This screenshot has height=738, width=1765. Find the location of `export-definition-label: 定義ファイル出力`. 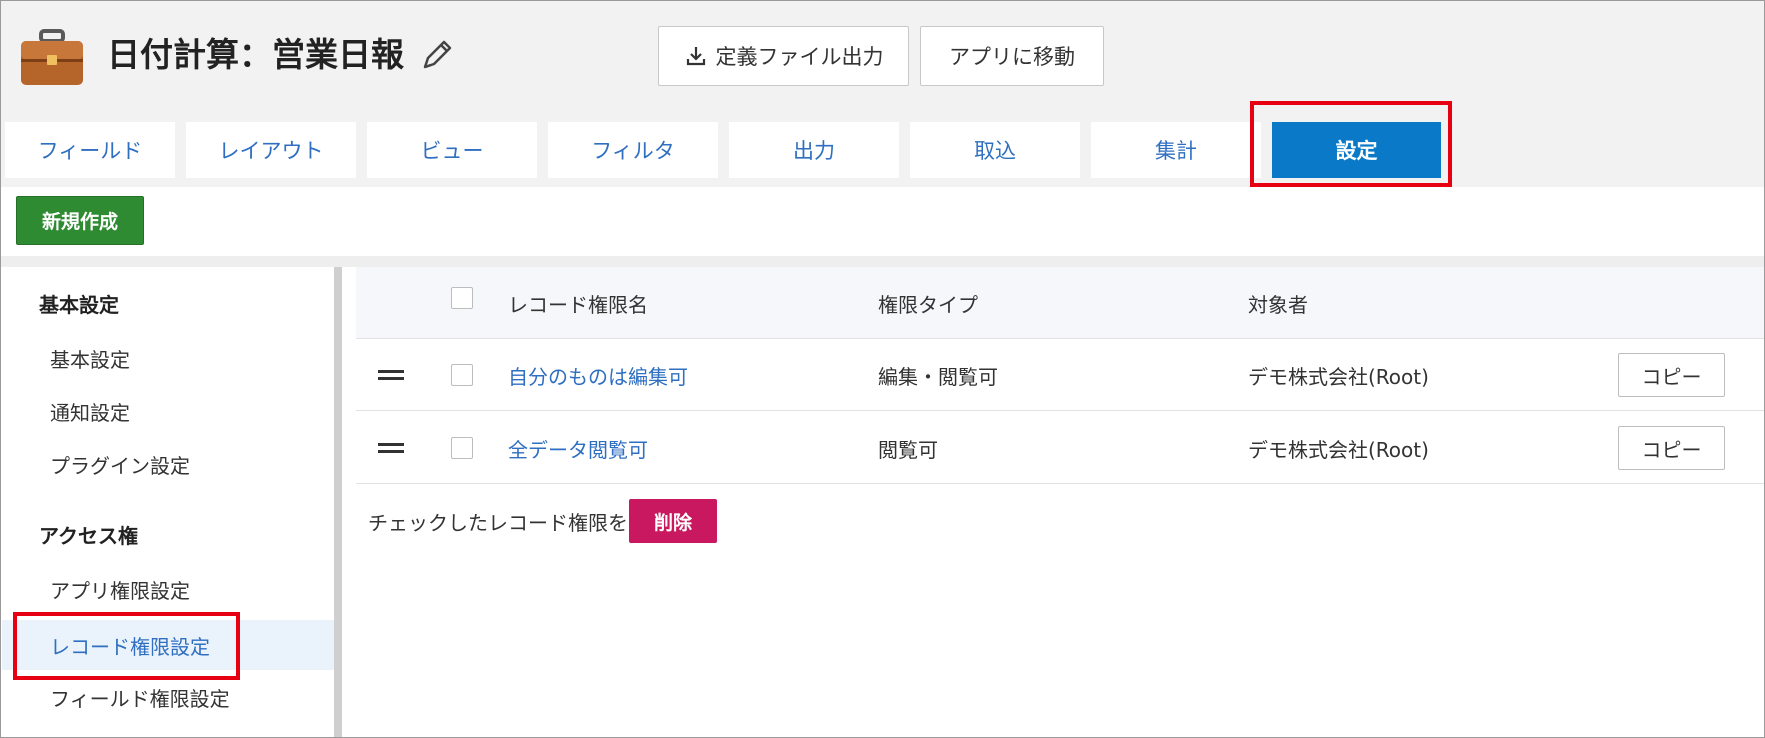

export-definition-label: 定義ファイル出力 is located at coordinates (799, 57).